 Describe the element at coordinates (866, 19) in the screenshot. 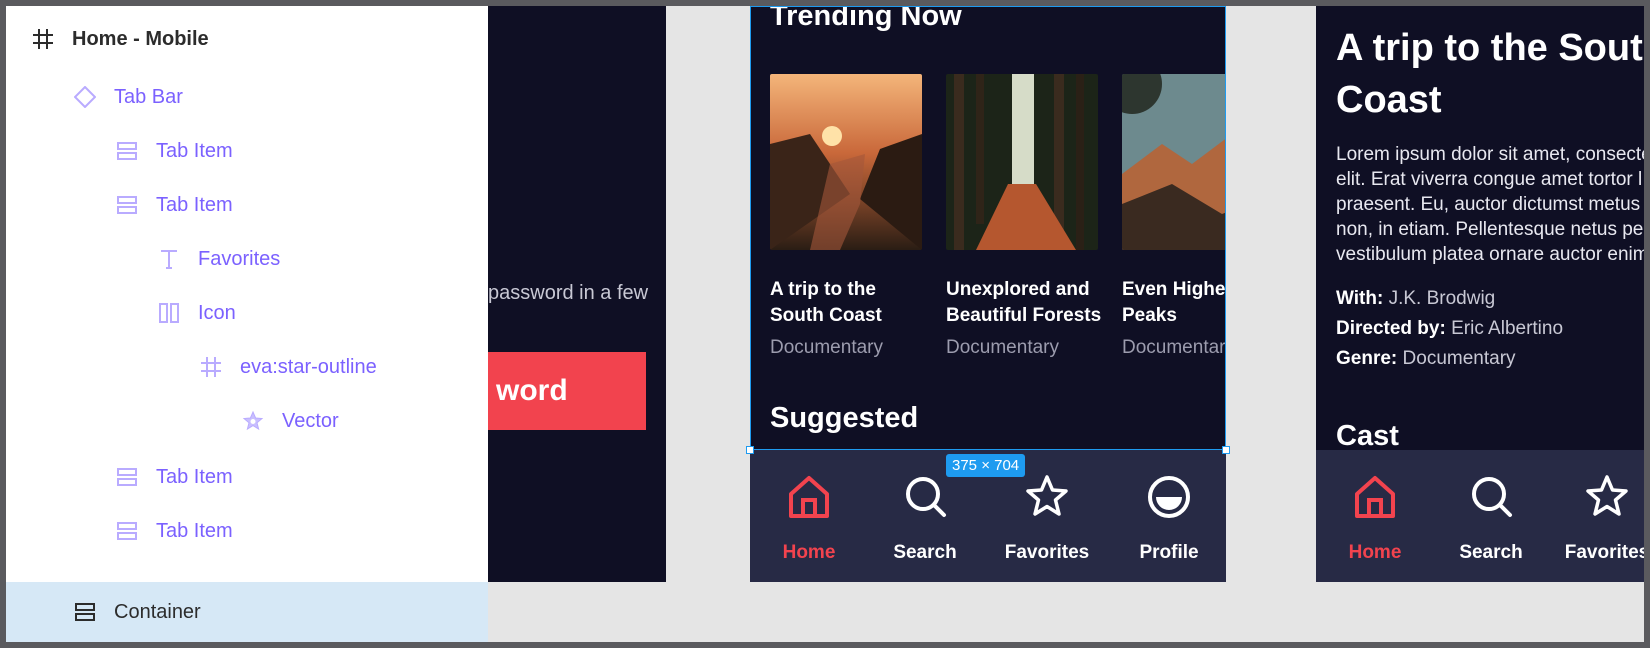

I see `trending-title: Trending Now` at that location.